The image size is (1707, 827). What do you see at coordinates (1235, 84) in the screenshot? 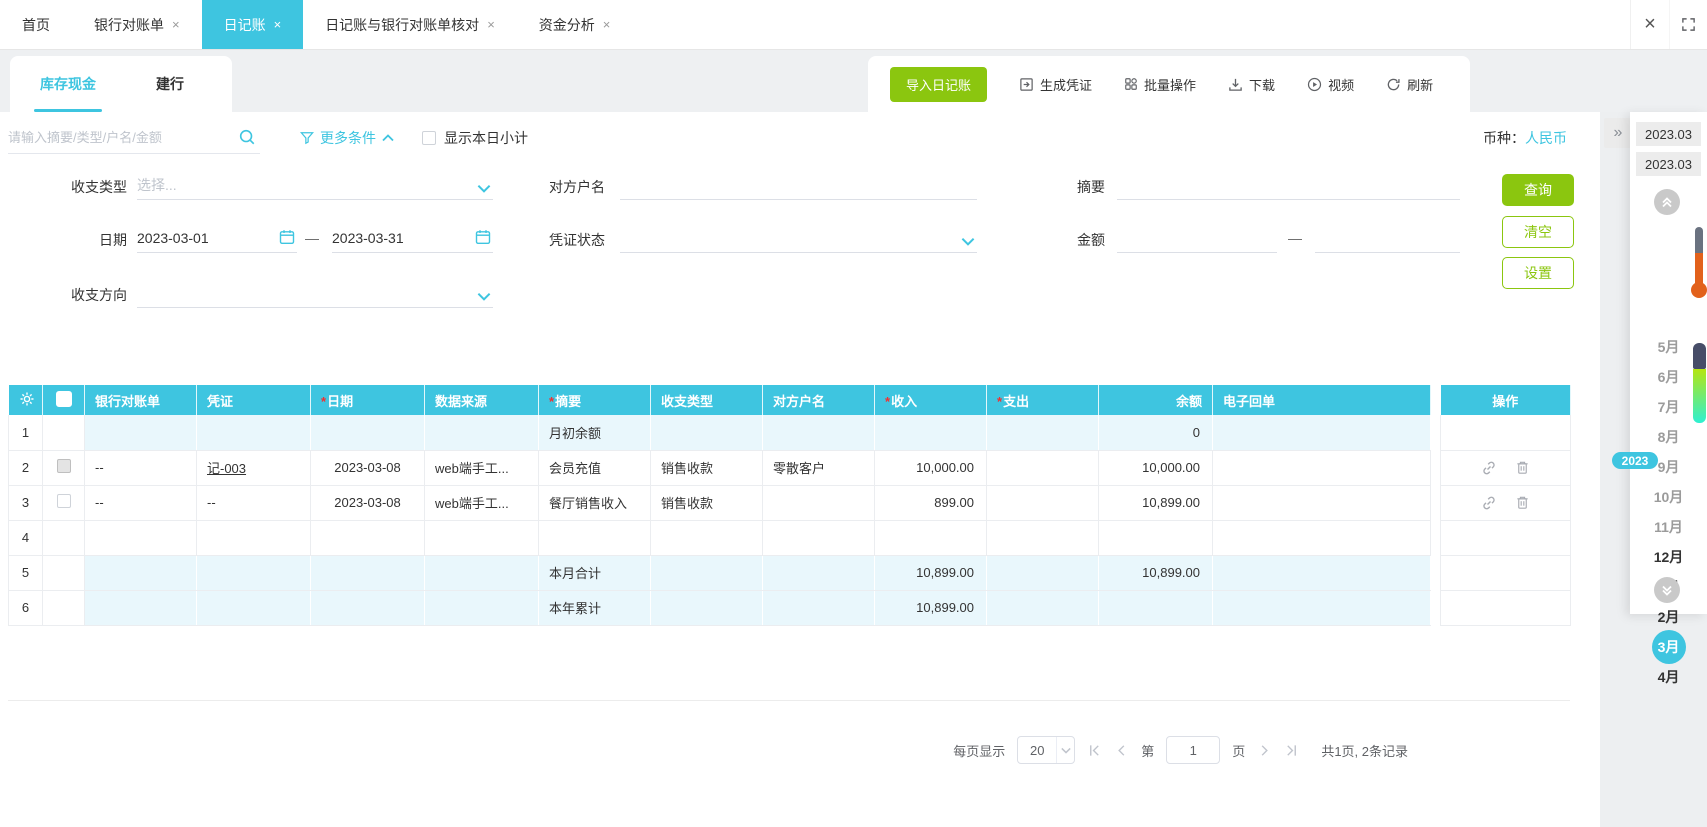
I see `download-icon` at bounding box center [1235, 84].